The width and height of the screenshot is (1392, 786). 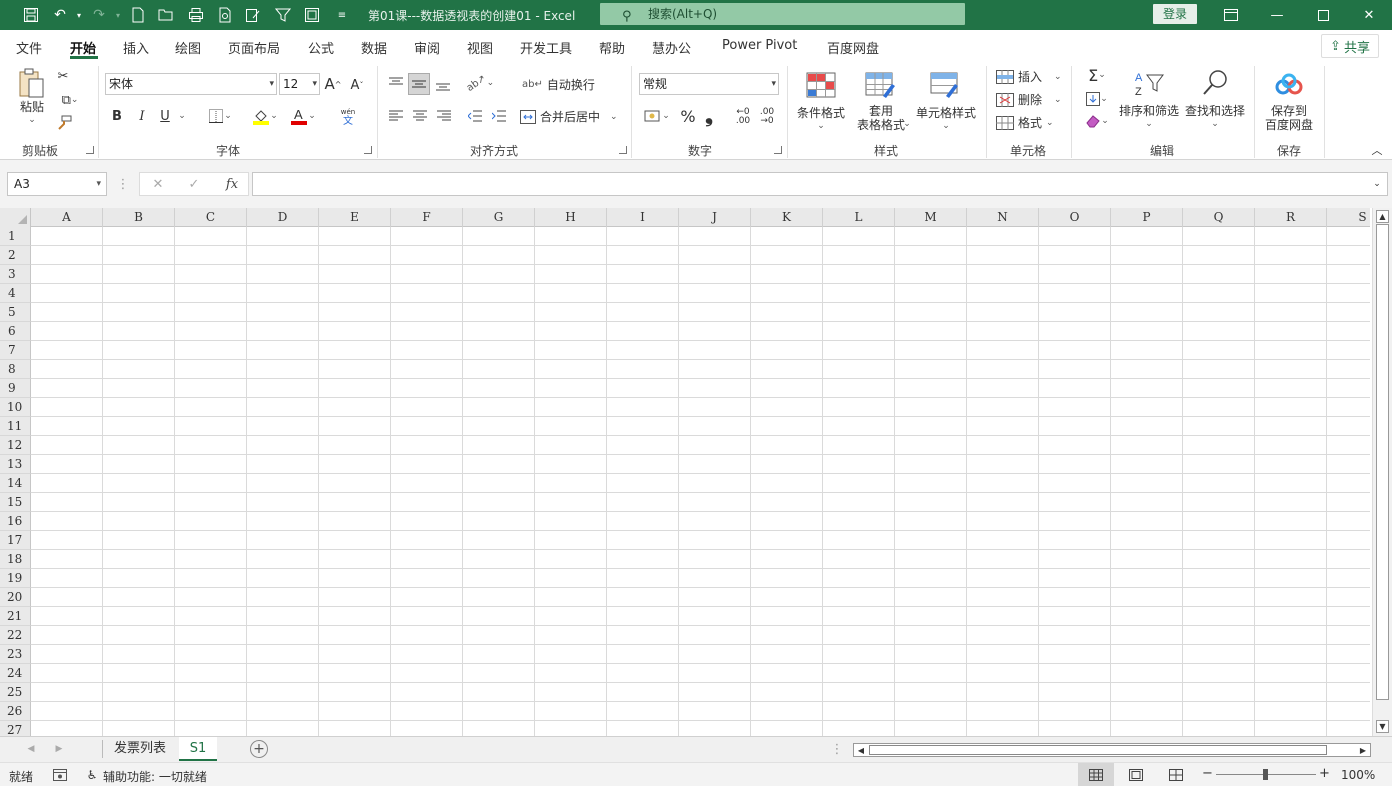 What do you see at coordinates (15, 635) in the screenshot?
I see `row-header: 22` at bounding box center [15, 635].